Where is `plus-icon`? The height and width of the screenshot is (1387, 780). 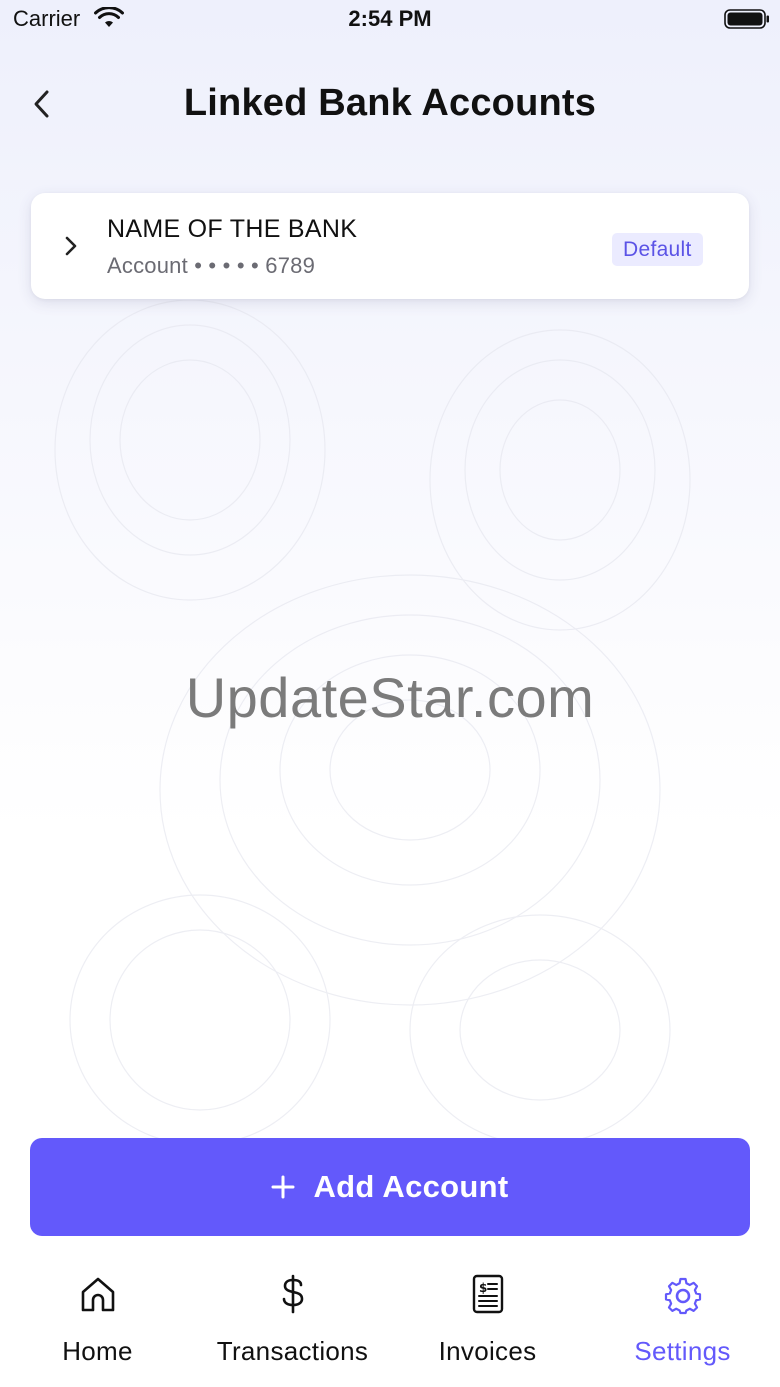
plus-icon is located at coordinates (283, 1187).